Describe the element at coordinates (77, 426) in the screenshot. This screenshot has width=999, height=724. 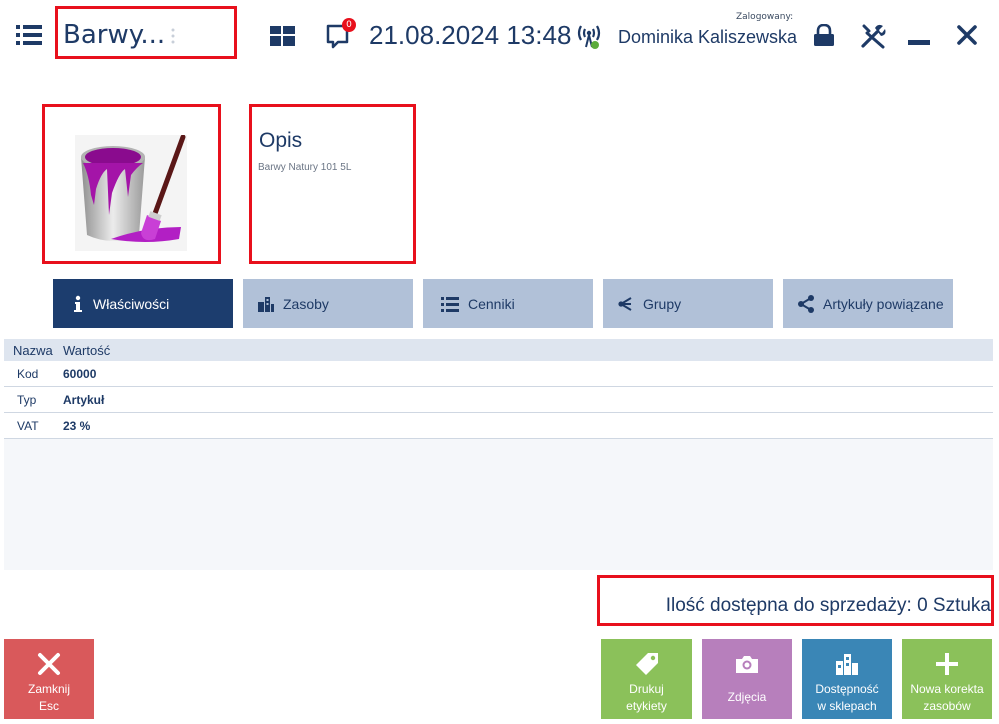
I see `row-value: 23 %` at that location.